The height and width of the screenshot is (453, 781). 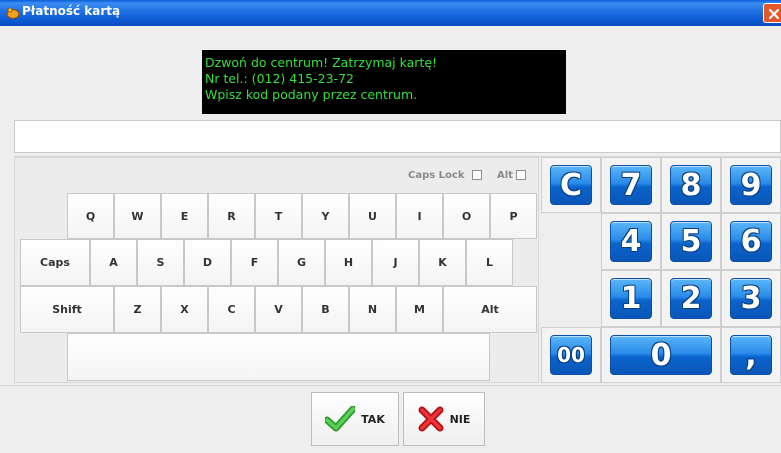 I want to click on numpad-key-5: 5, so click(x=691, y=241).